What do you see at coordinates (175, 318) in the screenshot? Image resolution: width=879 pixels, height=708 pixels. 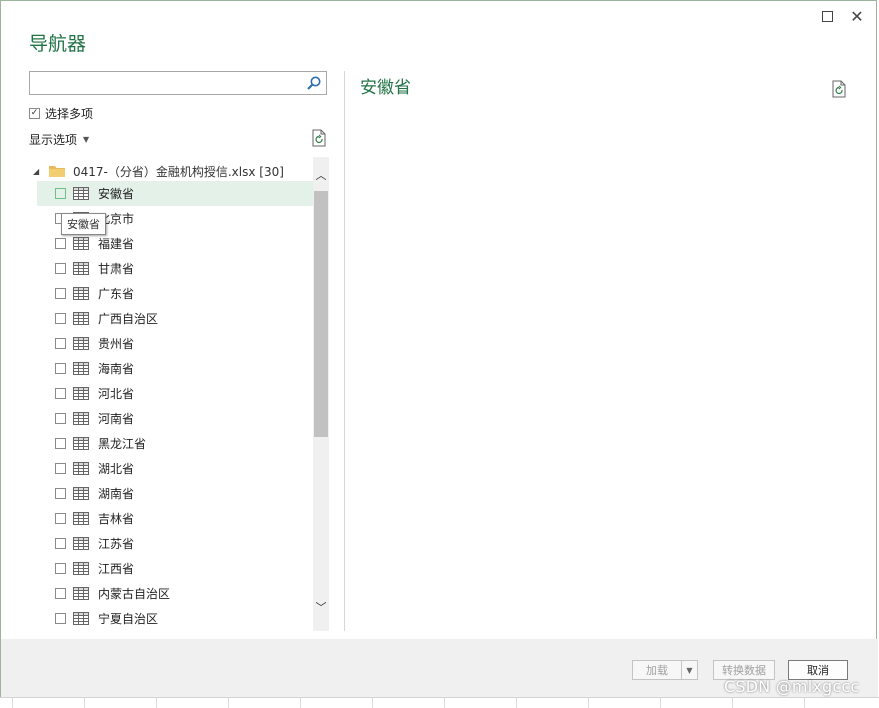 I see `tree-item: 广西自治区` at bounding box center [175, 318].